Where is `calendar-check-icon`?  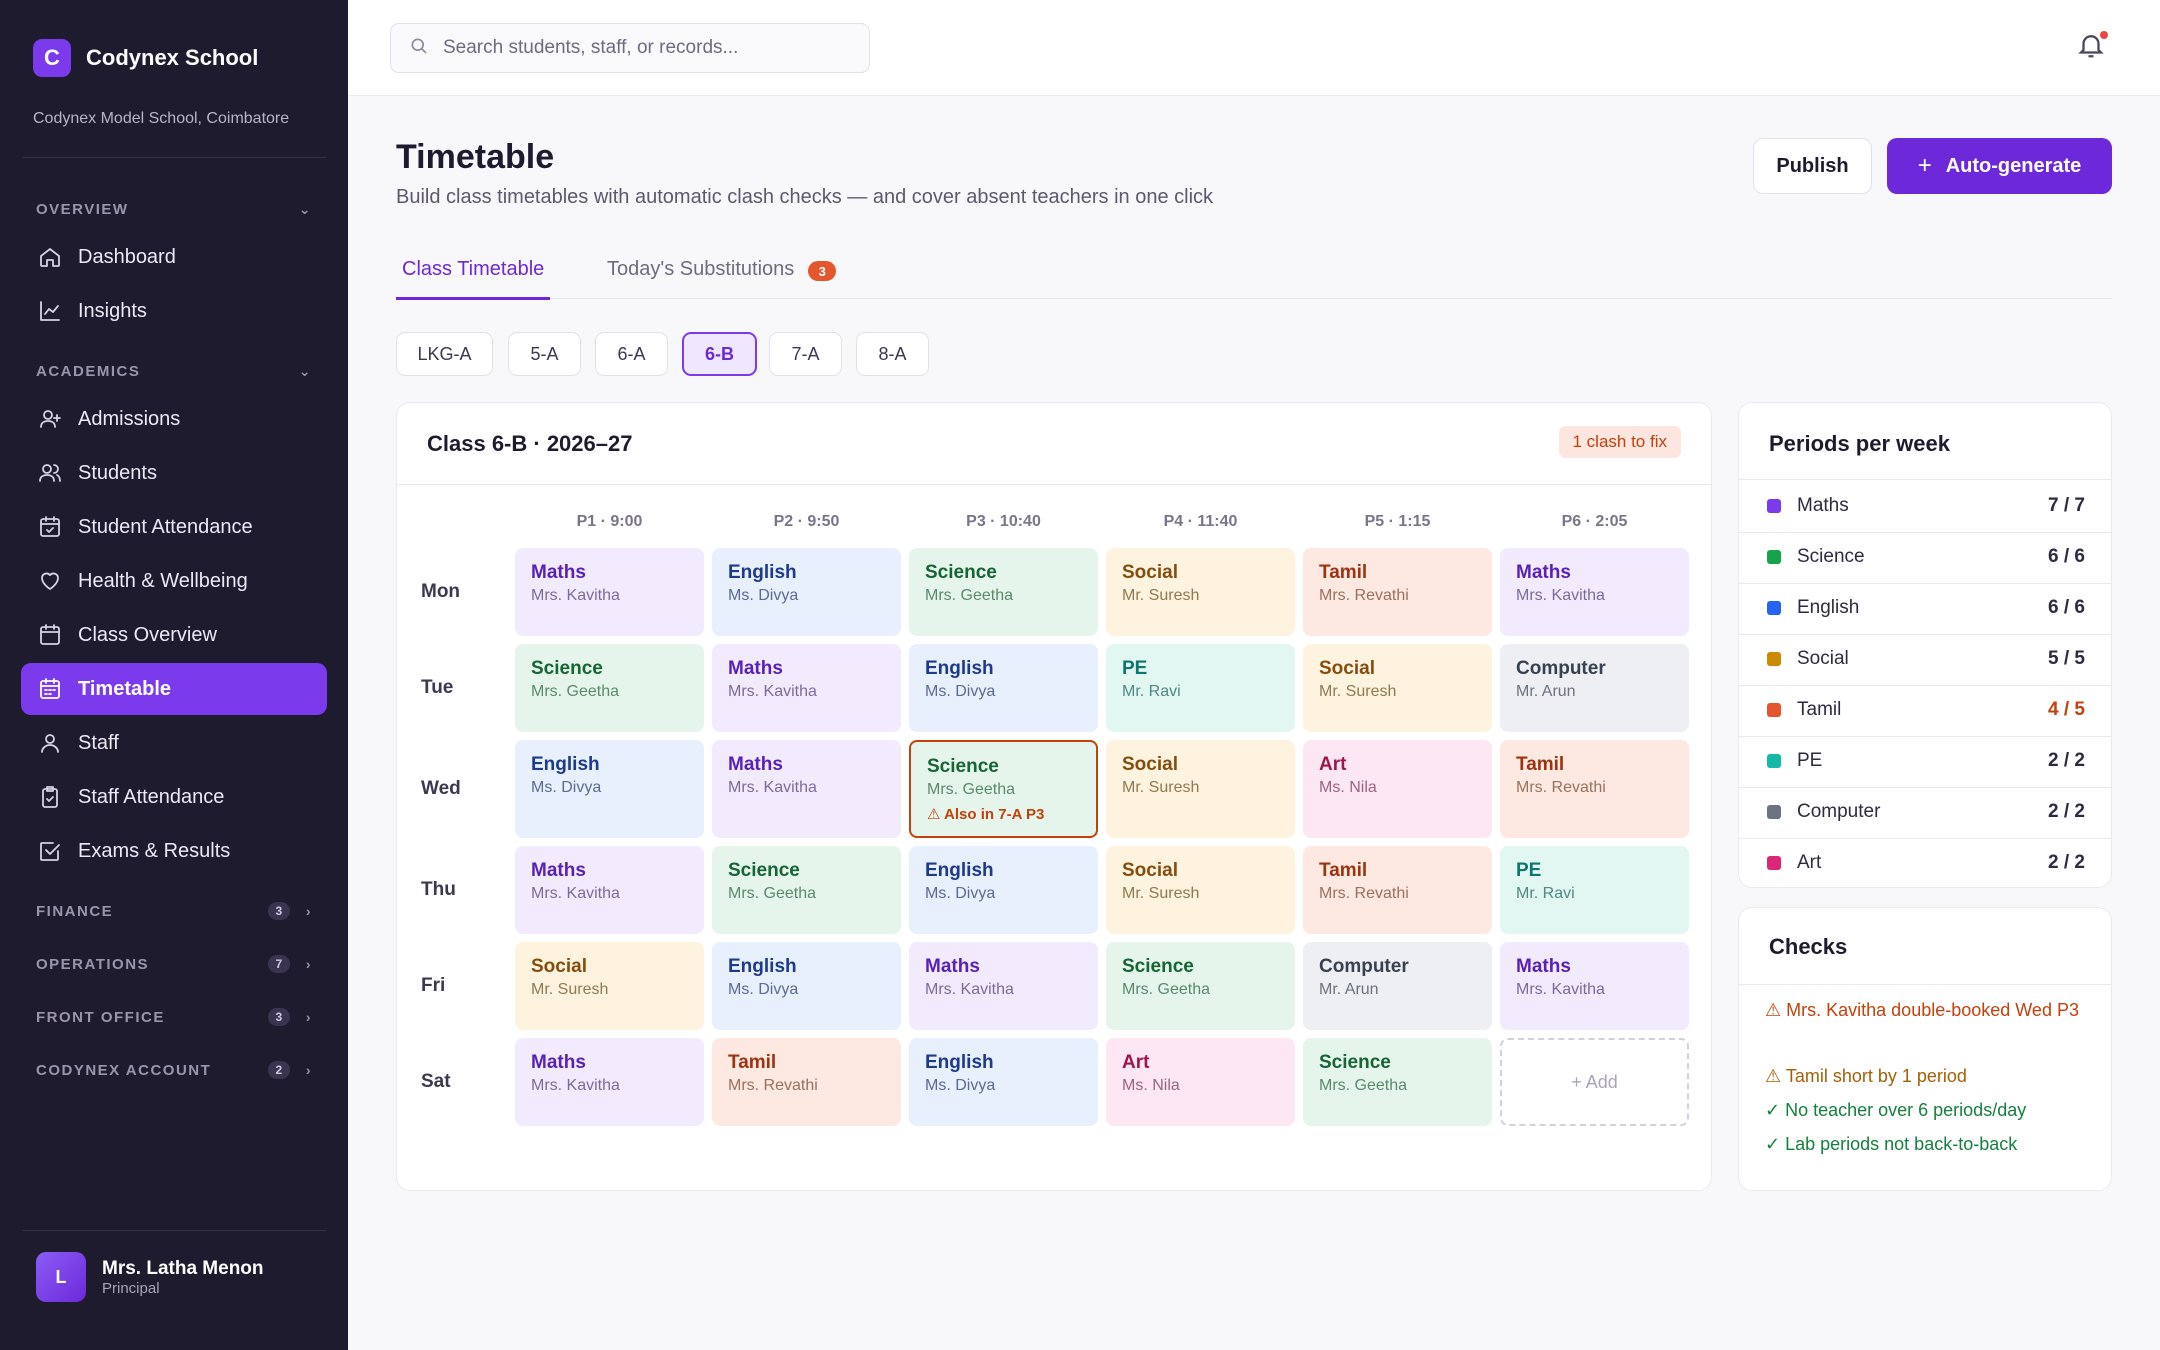
calendar-check-icon is located at coordinates (50, 527).